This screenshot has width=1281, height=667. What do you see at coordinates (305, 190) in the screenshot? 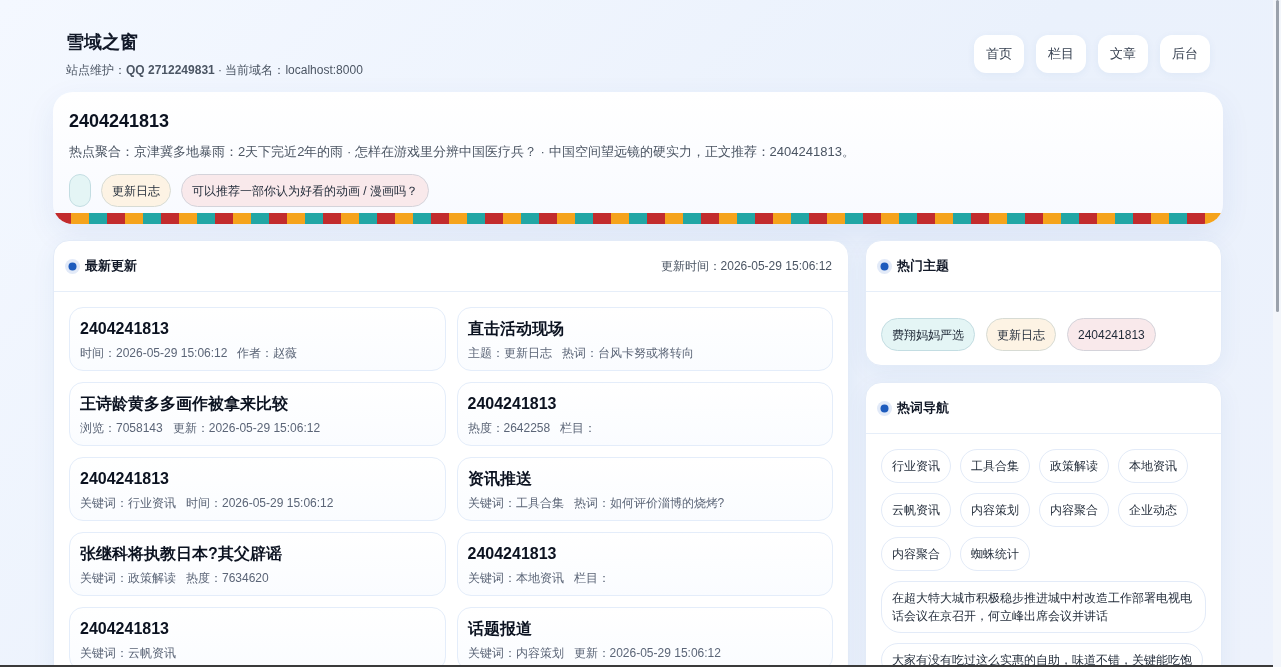
I see `topic-tag: 可以推荐一部你认为好看的动画 / 漫画吗？` at bounding box center [305, 190].